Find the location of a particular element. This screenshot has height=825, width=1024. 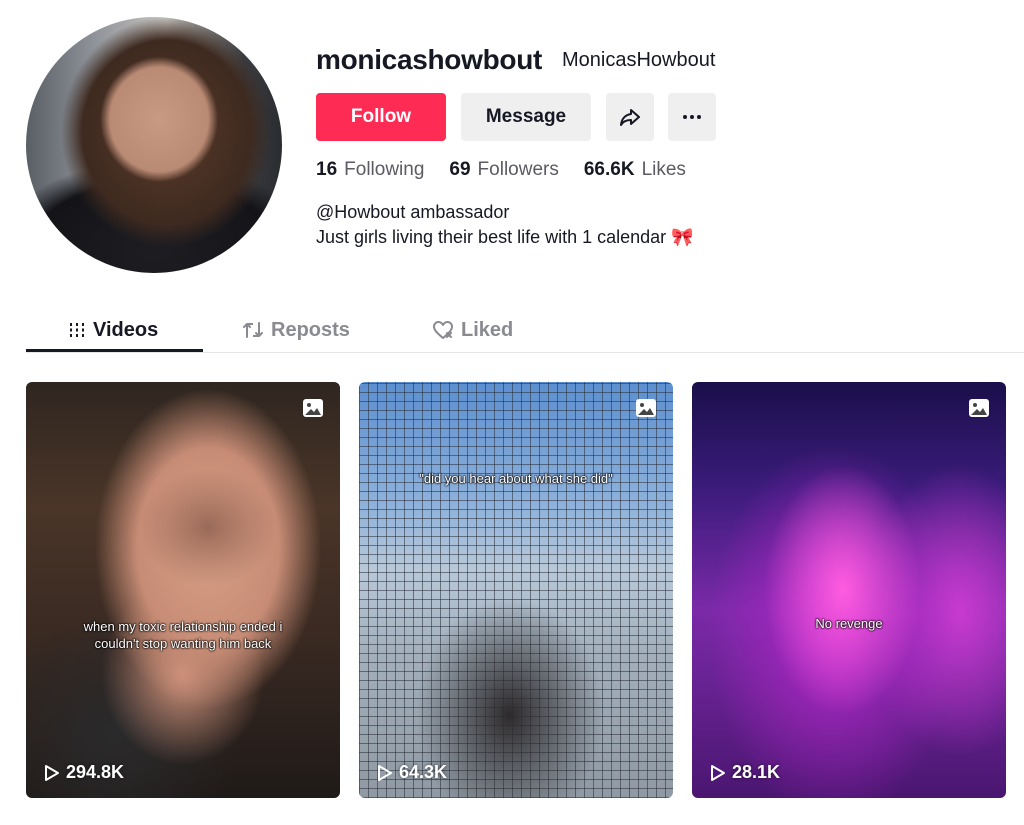

following-stat: 16 Following is located at coordinates (370, 170).